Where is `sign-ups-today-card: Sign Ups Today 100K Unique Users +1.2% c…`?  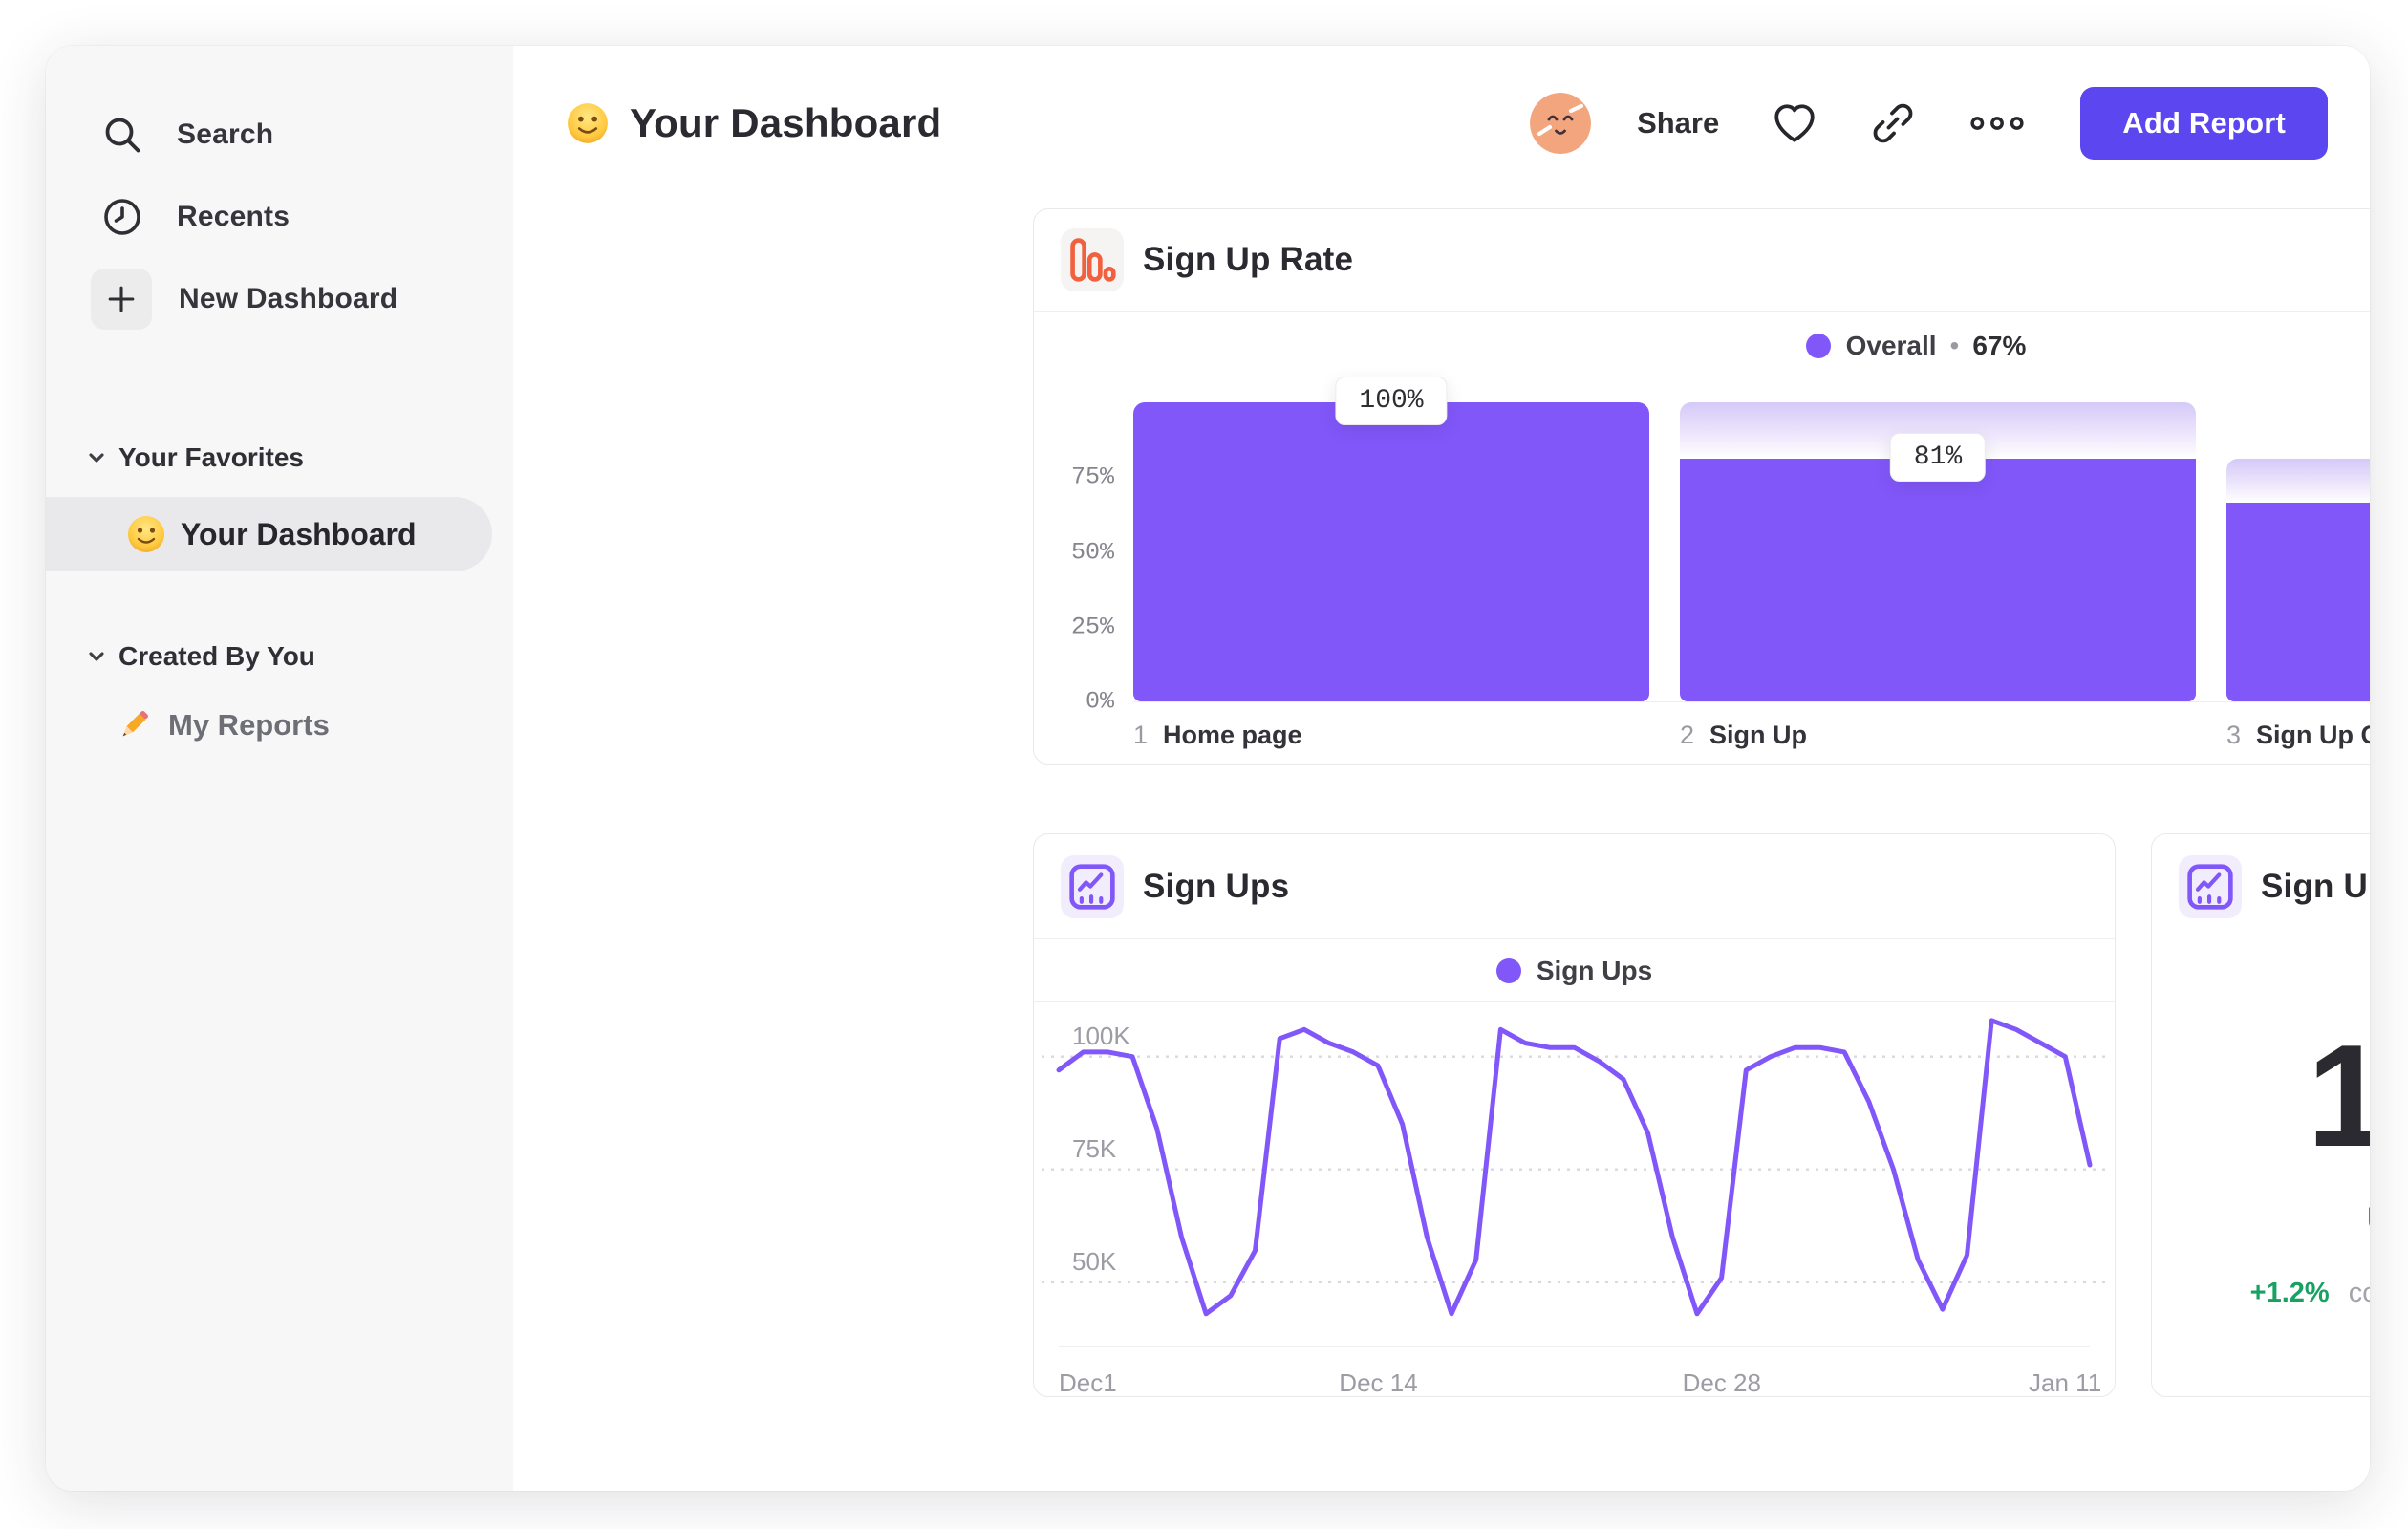 sign-ups-today-card: Sign Ups Today 100K Unique Users +1.2% c… is located at coordinates (2260, 1115).